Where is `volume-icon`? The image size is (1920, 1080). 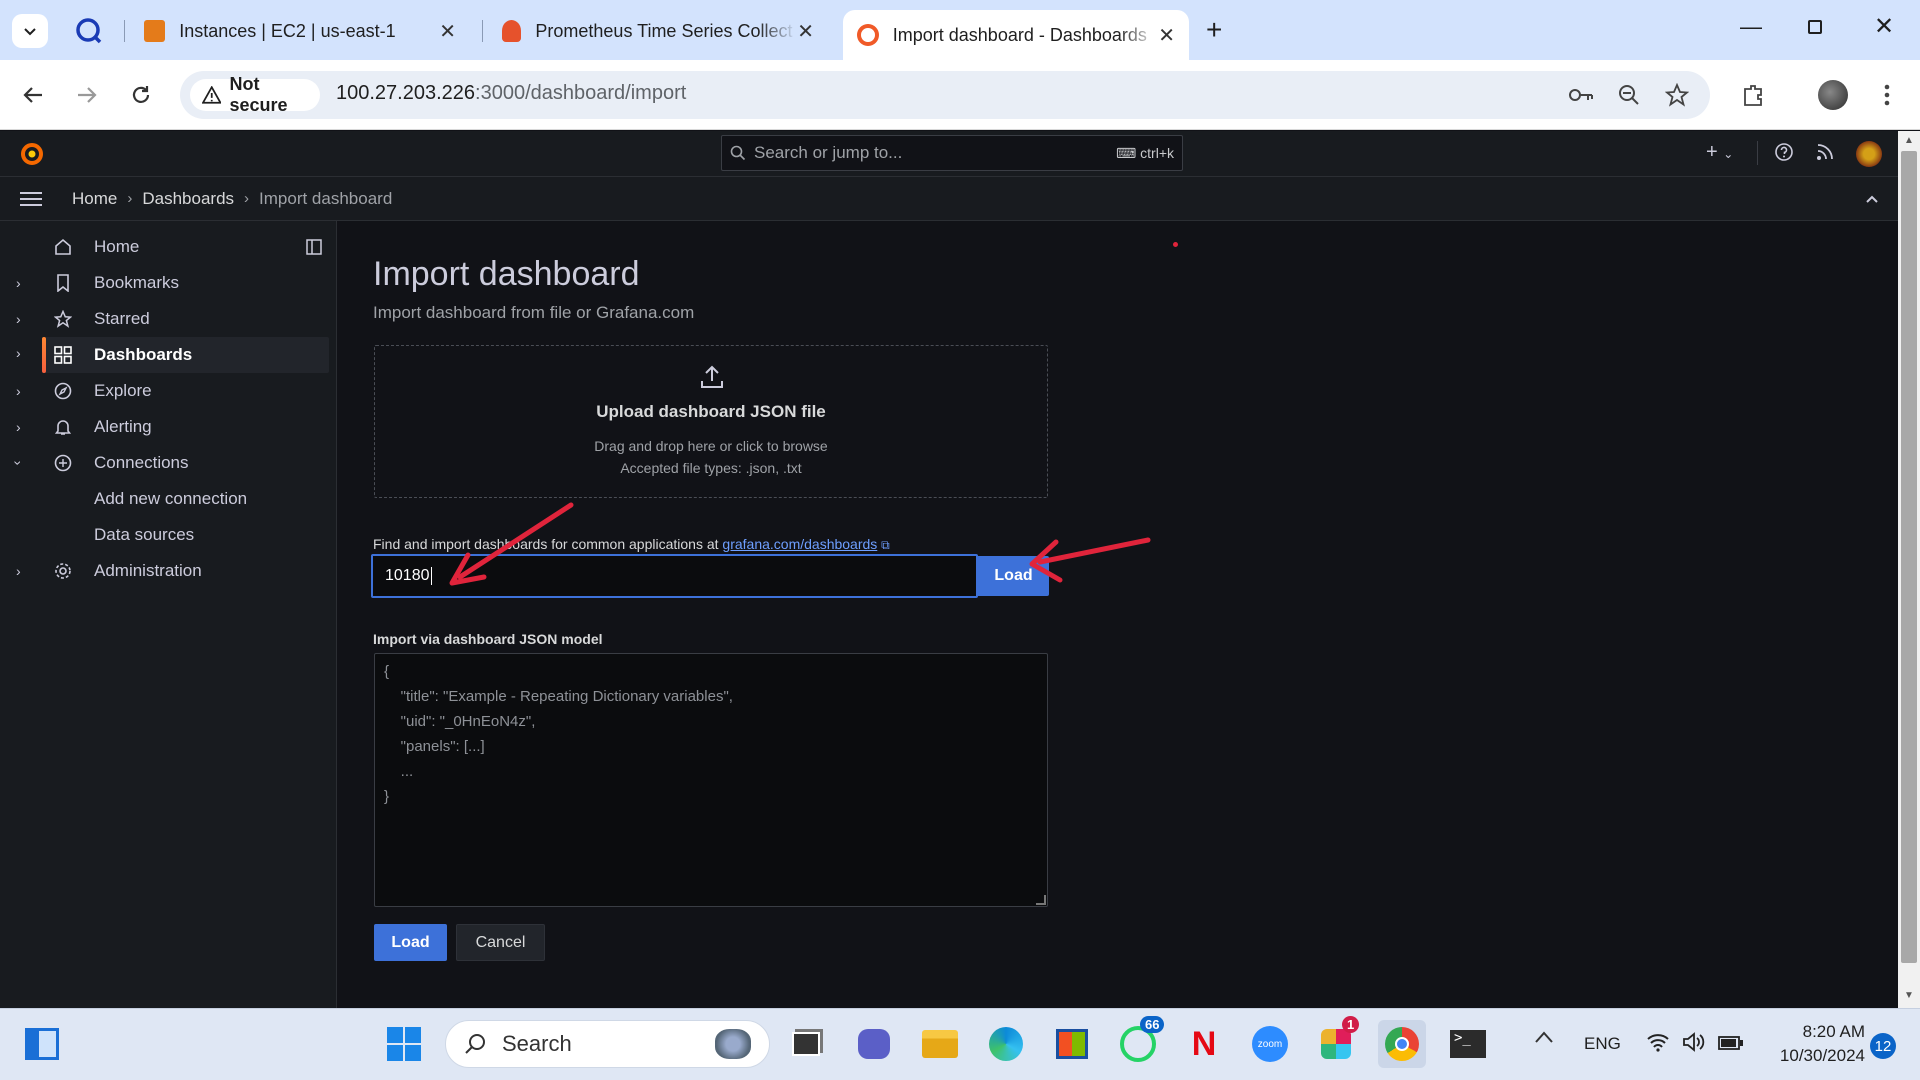 volume-icon is located at coordinates (1694, 1042).